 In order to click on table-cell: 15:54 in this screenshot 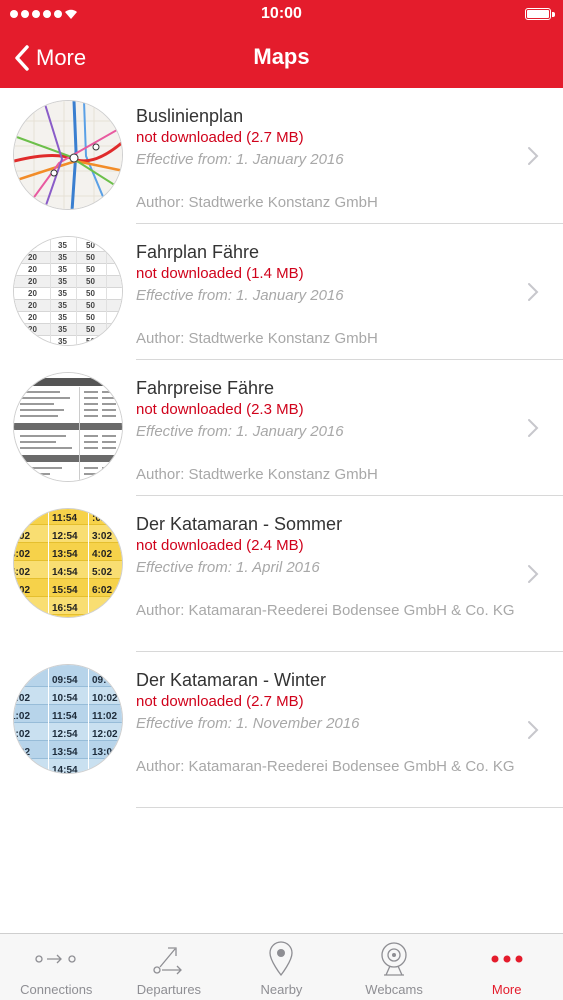, I will do `click(65, 590)`.